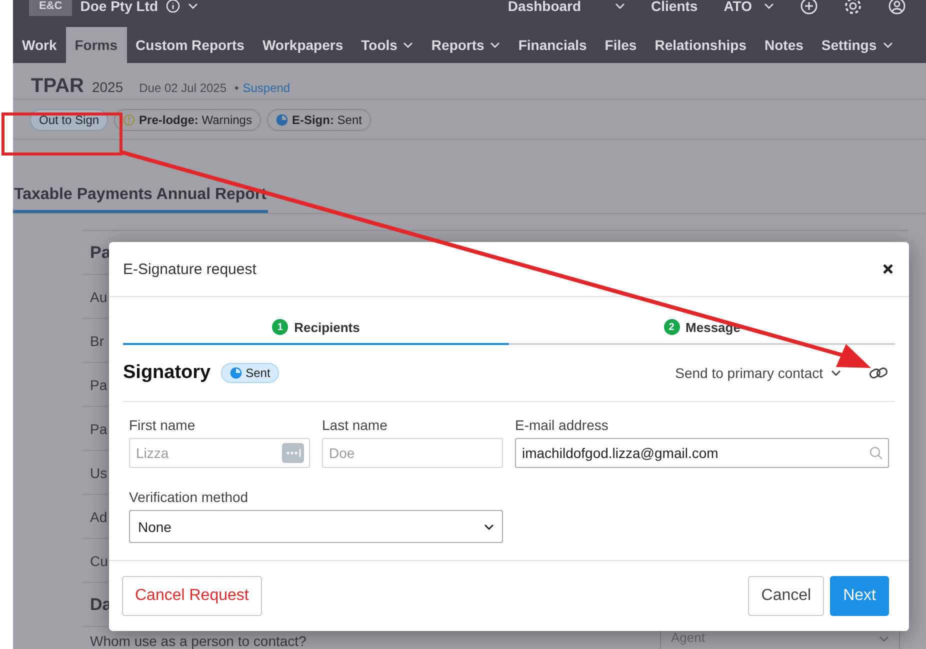  What do you see at coordinates (50, 8) in the screenshot?
I see `org-badge: E&C` at bounding box center [50, 8].